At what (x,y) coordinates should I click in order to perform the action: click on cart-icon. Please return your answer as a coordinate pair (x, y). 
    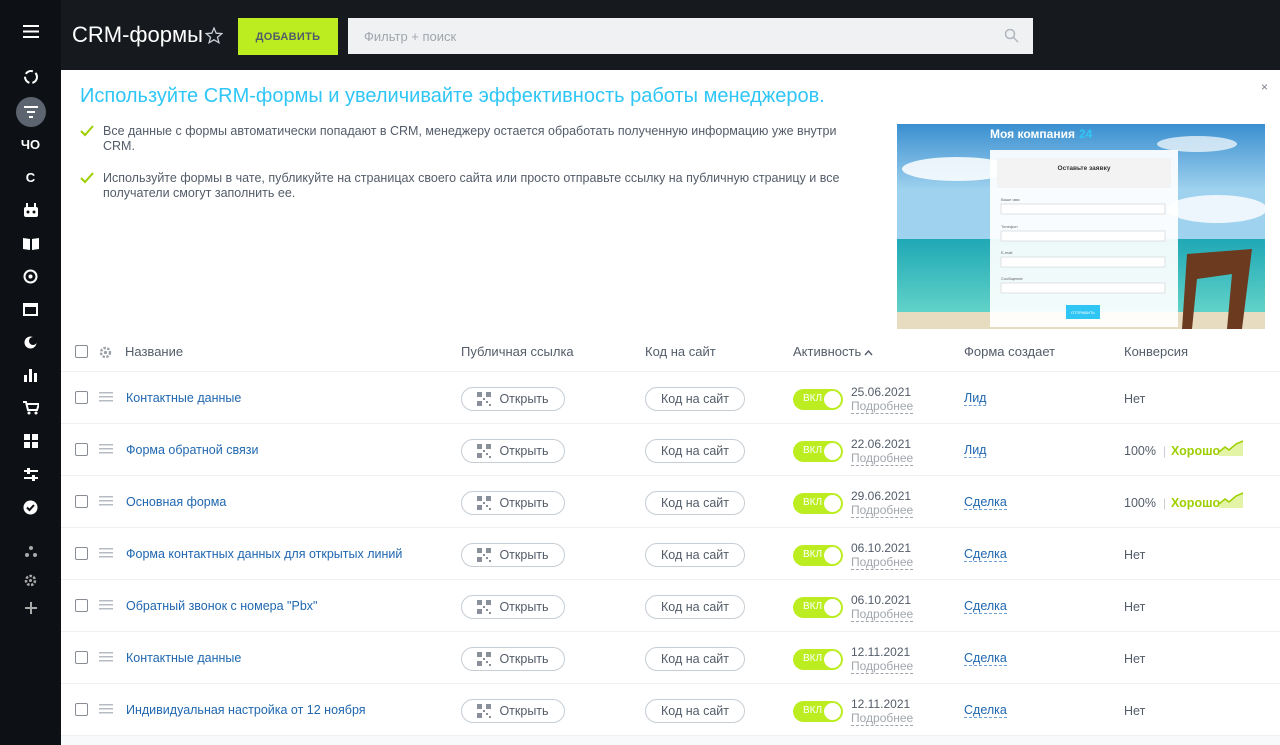
    Looking at the image, I should click on (30, 408).